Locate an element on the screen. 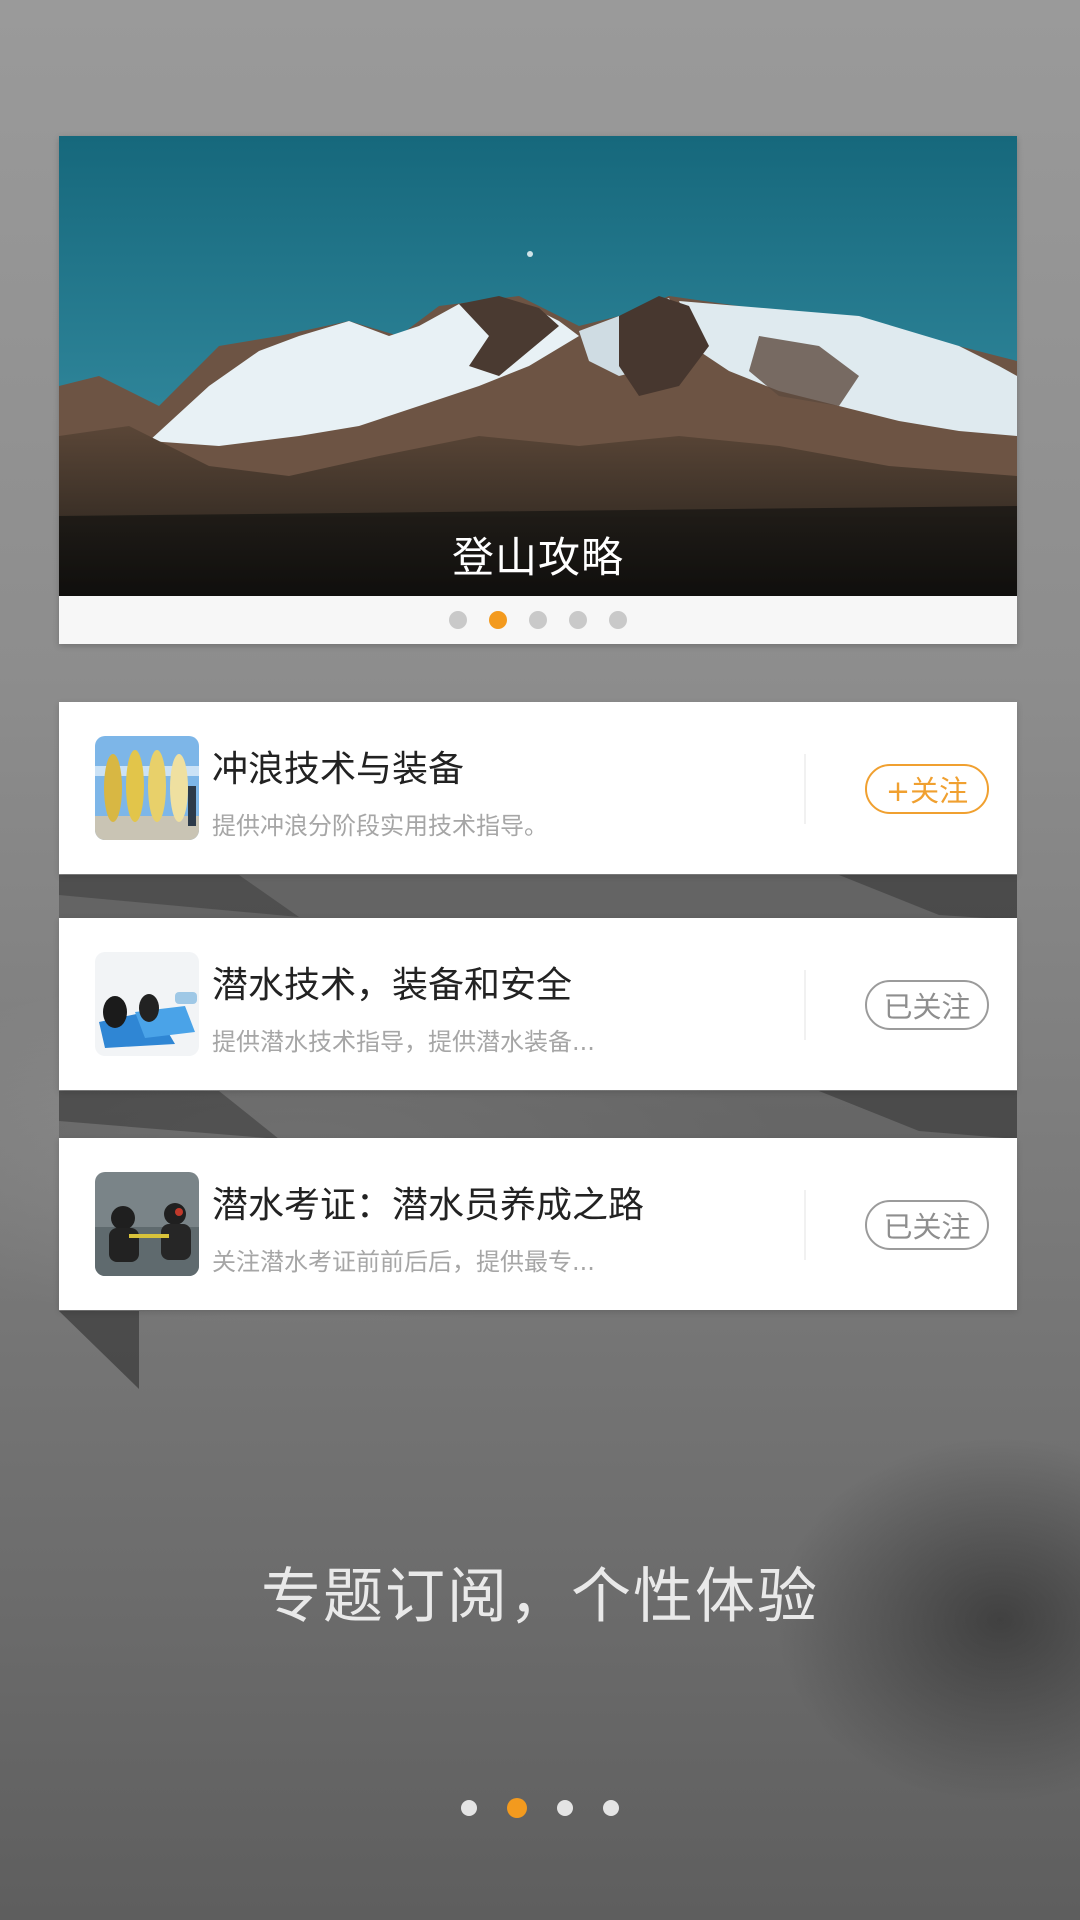  banner-caption: 登山攻略 is located at coordinates (538, 554).